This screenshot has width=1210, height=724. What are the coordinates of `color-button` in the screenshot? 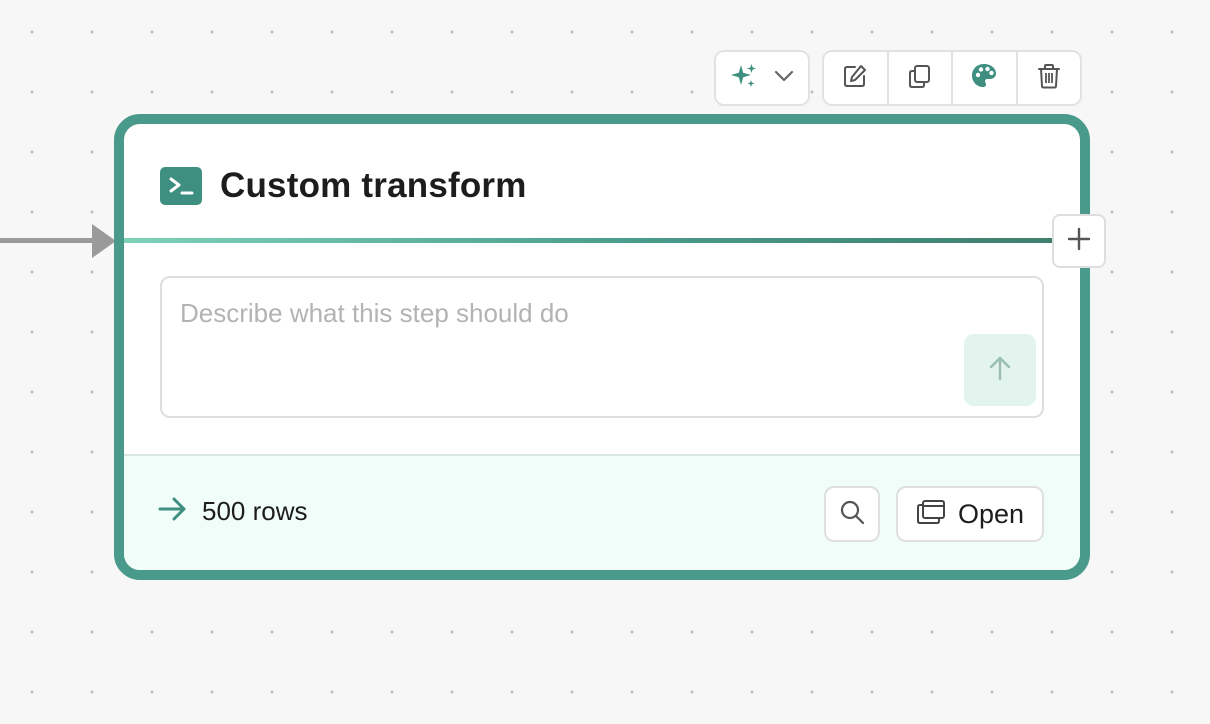 It's located at (985, 78).